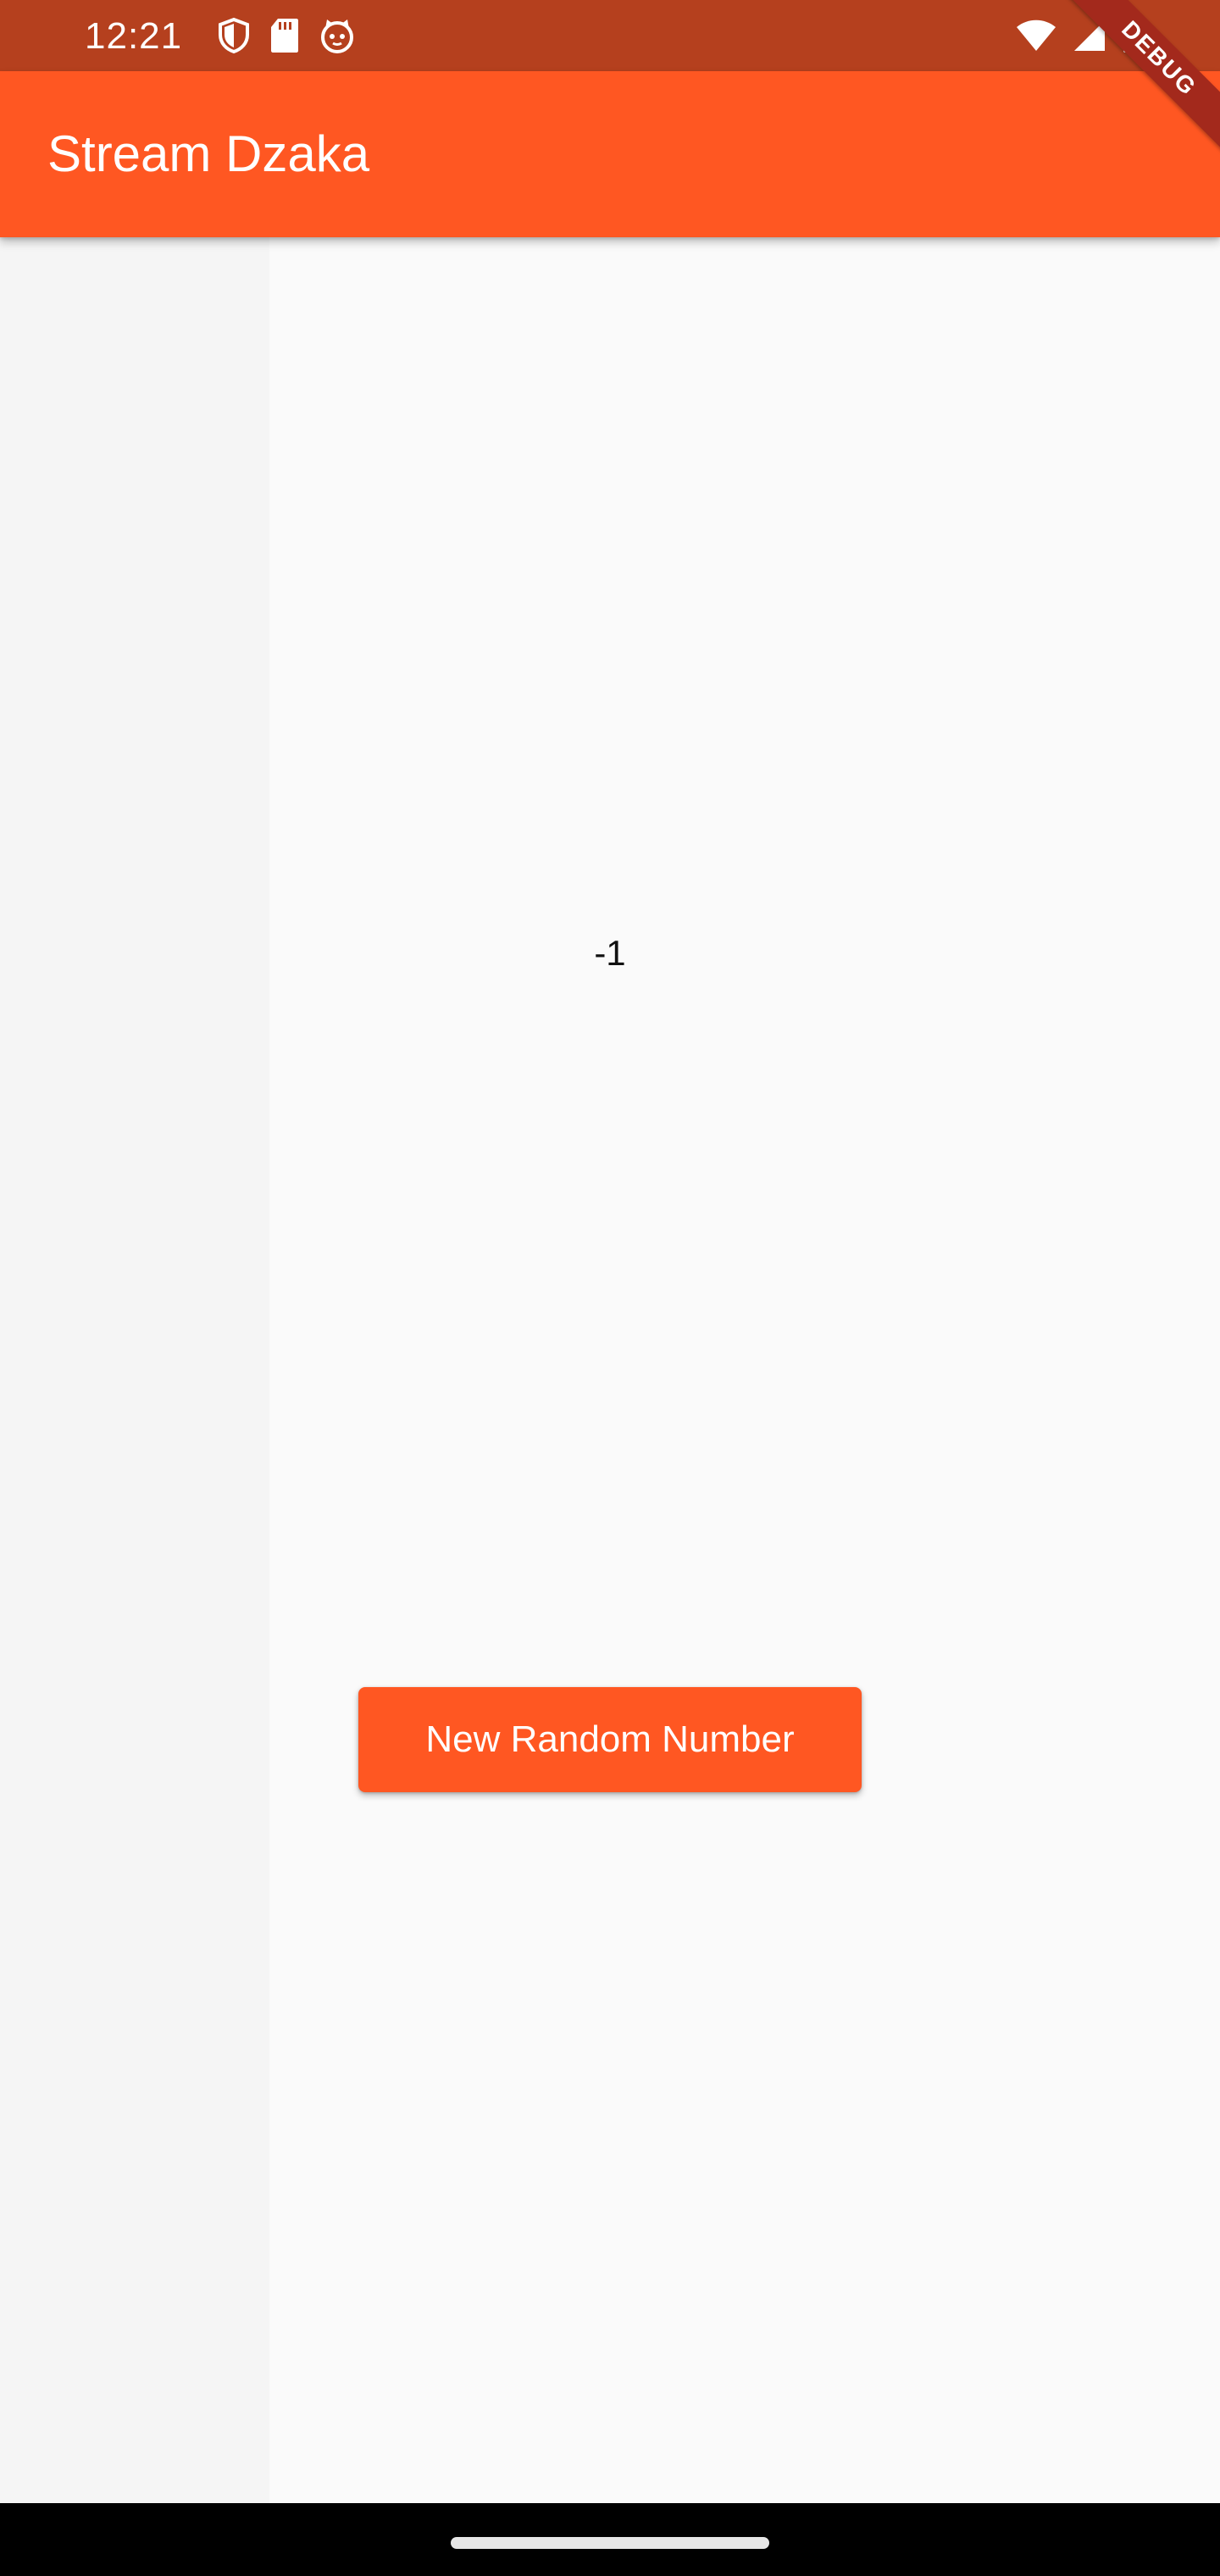  What do you see at coordinates (134, 36) in the screenshot?
I see `status-time: 12:21` at bounding box center [134, 36].